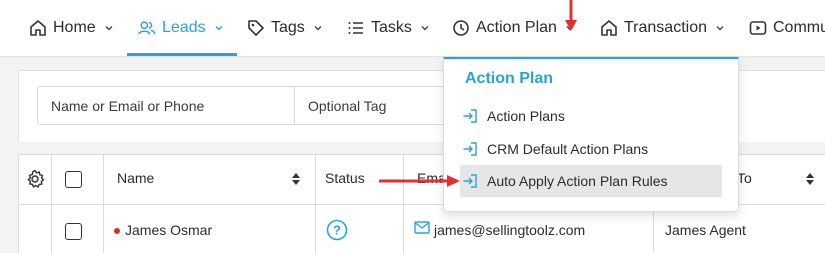 This screenshot has width=825, height=253. I want to click on nav-action-plan: Action Plan, so click(513, 28).